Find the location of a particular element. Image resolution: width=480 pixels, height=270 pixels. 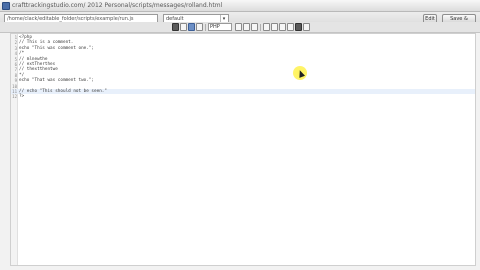

cut-icon is located at coordinates (175, 27).